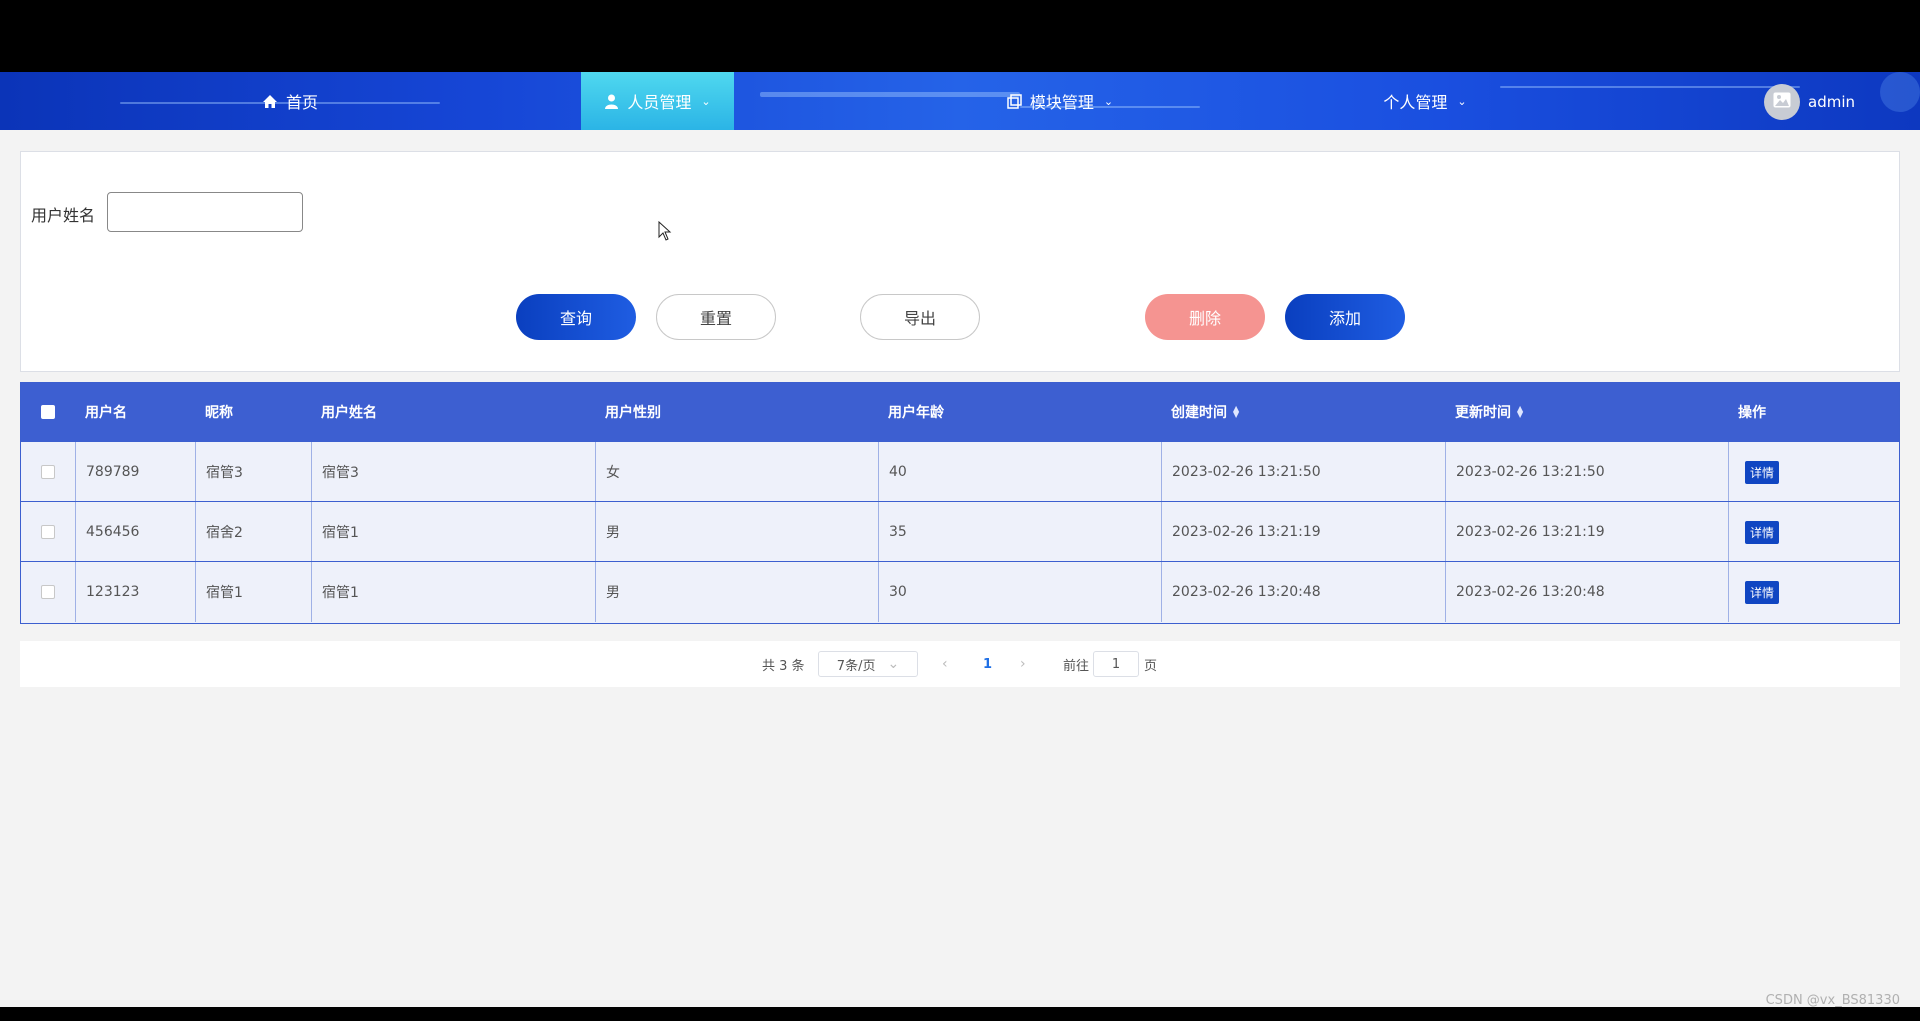  I want to click on column-header-age: 用户年龄, so click(916, 413).